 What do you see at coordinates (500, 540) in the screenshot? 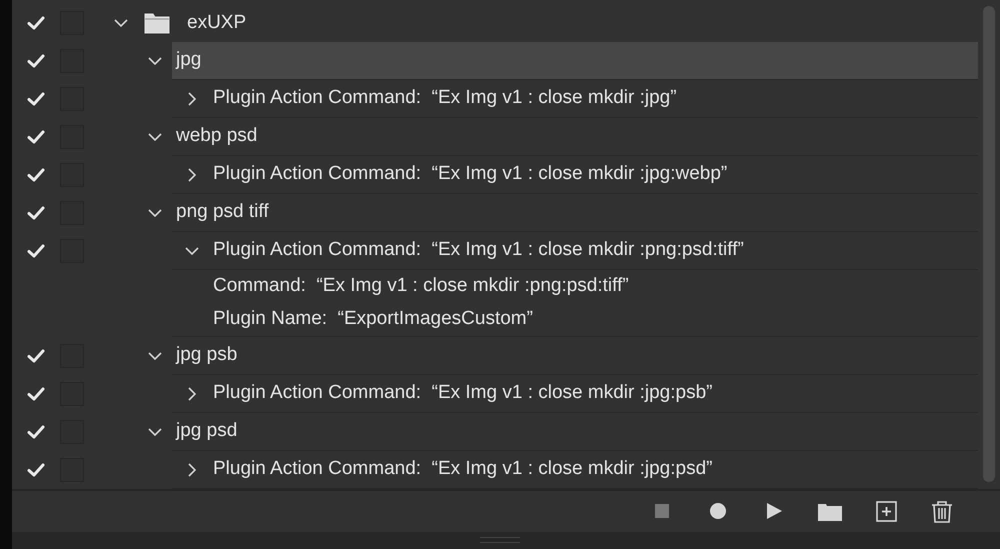
I see `resize-grip` at bounding box center [500, 540].